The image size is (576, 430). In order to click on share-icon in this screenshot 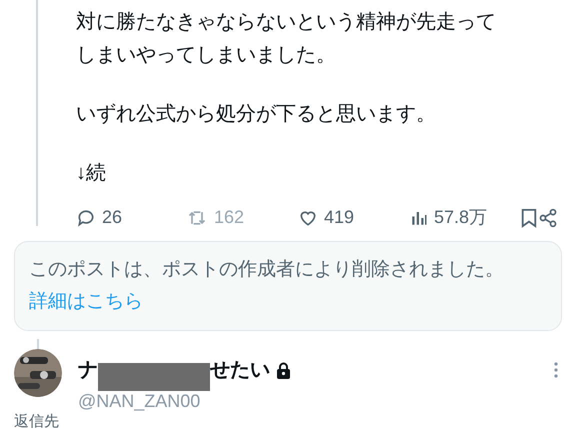, I will do `click(548, 218)`.